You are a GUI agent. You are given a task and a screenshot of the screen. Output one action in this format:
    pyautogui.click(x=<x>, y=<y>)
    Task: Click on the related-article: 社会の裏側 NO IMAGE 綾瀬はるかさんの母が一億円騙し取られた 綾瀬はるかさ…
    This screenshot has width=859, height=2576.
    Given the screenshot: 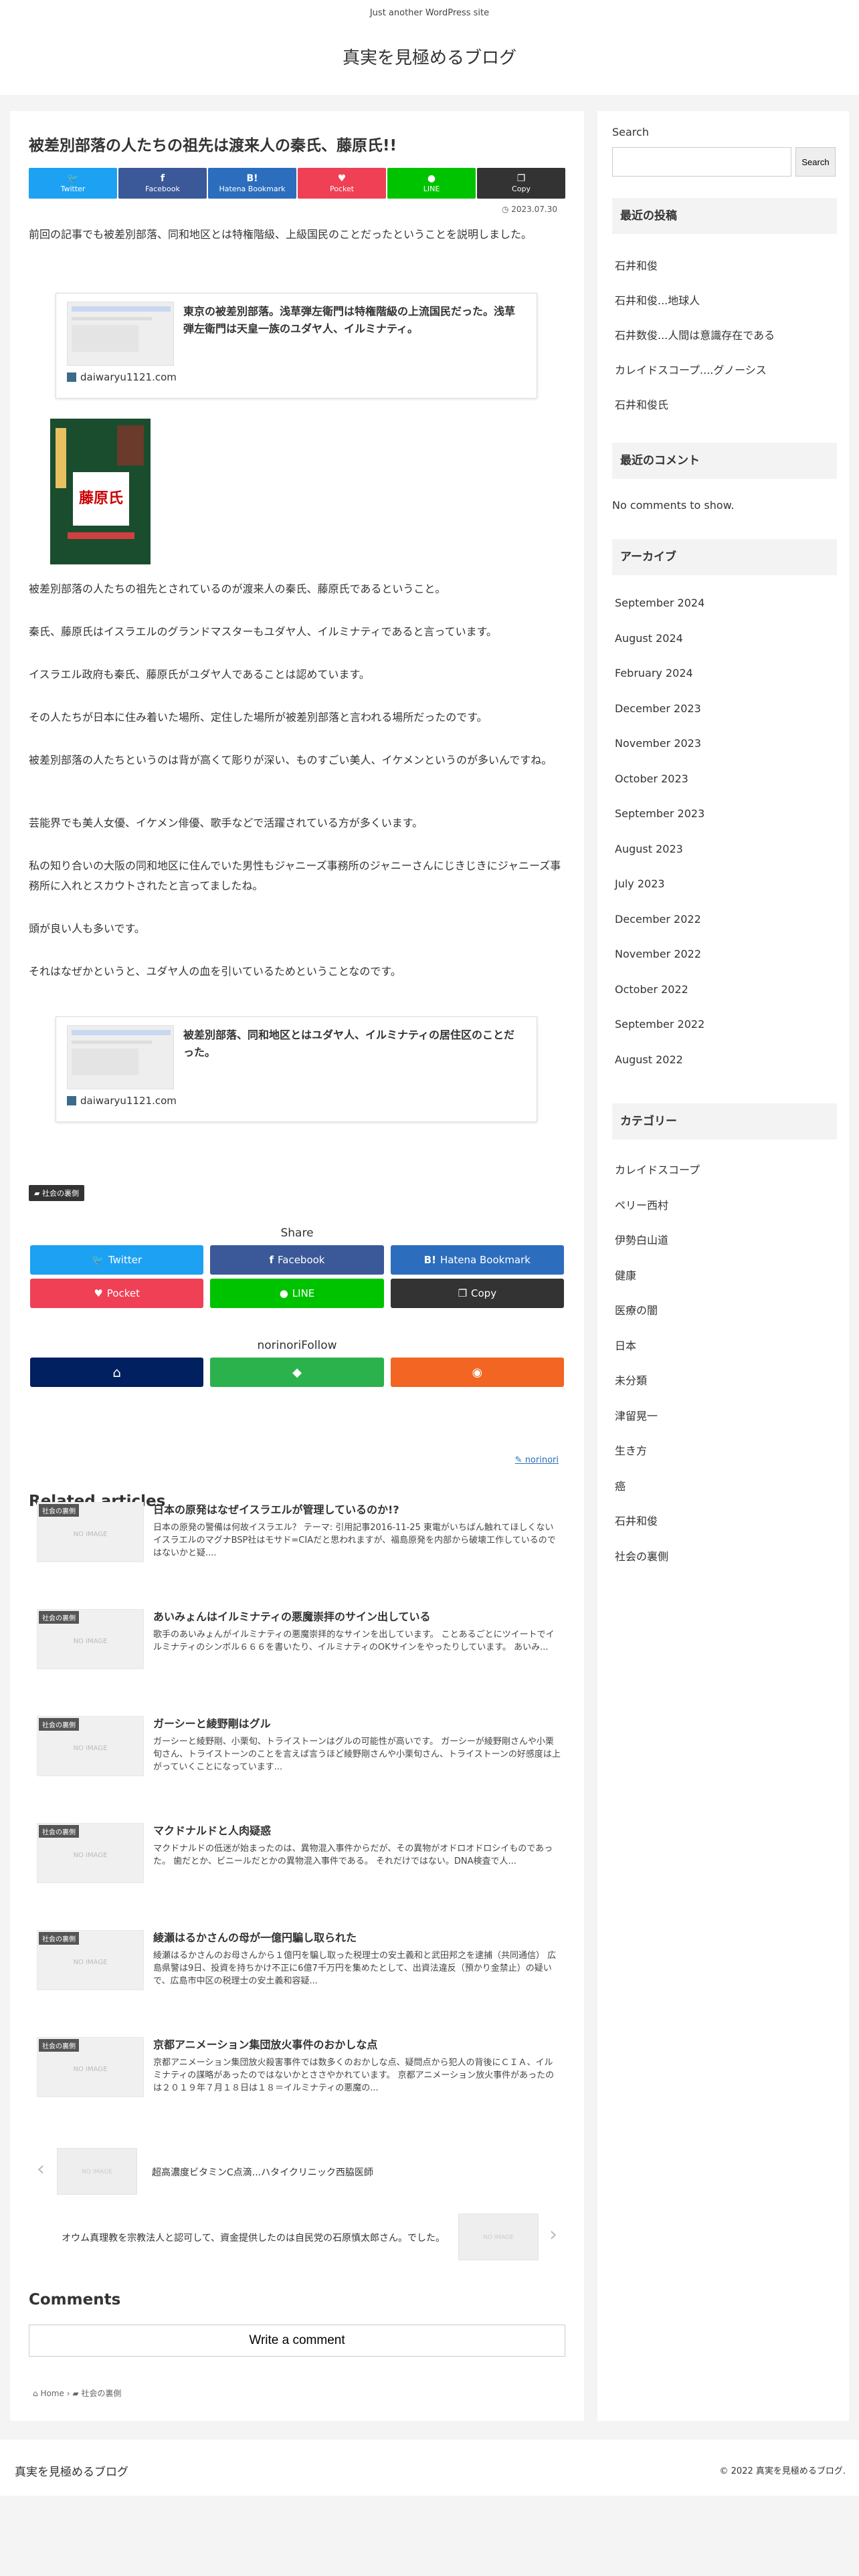 What is the action you would take?
    pyautogui.click(x=301, y=1967)
    